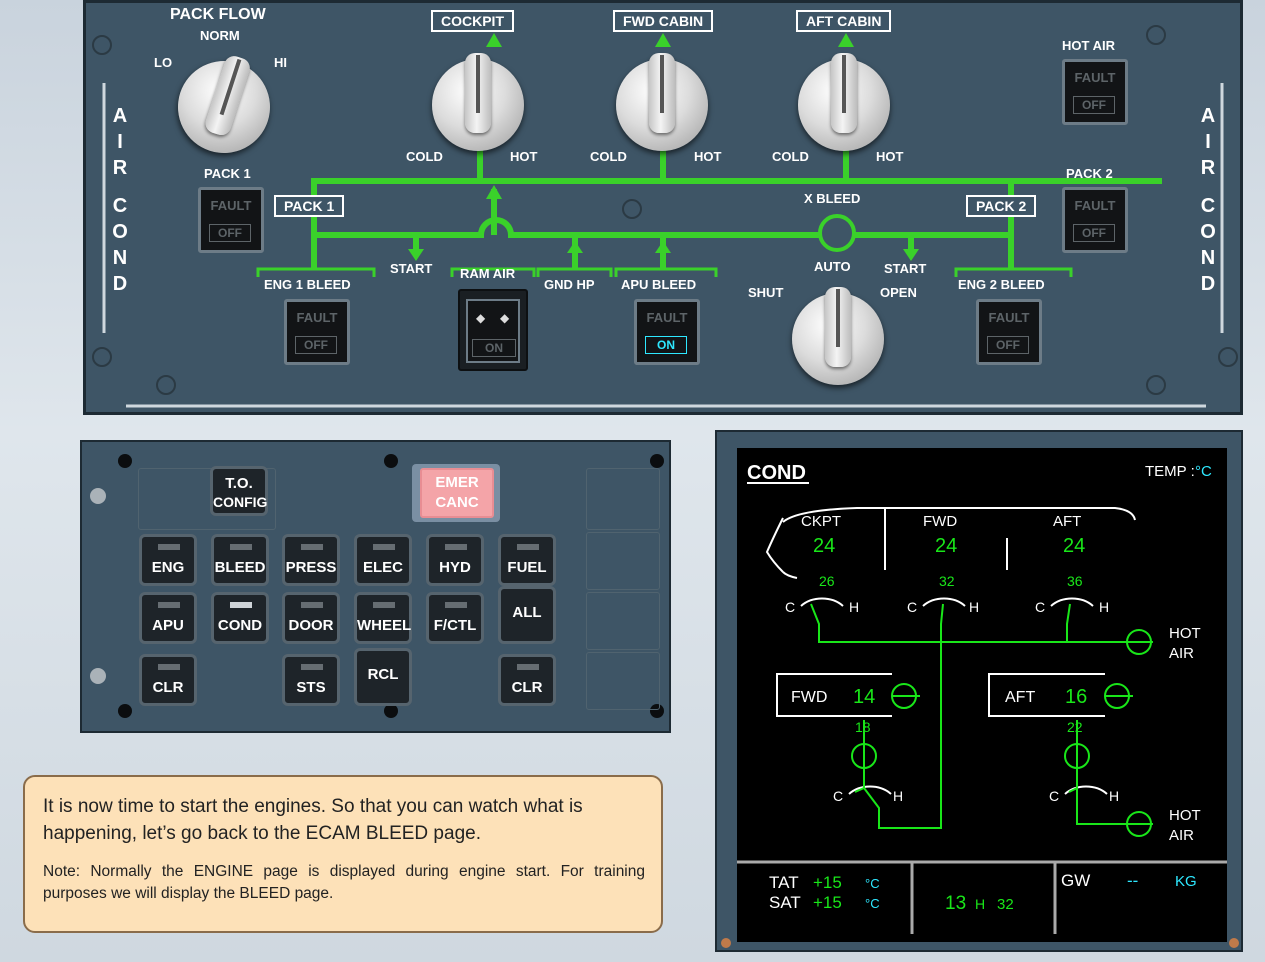 The width and height of the screenshot is (1265, 962). I want to click on eng1-bleed-pushbutton: FAULT OFF, so click(317, 332).